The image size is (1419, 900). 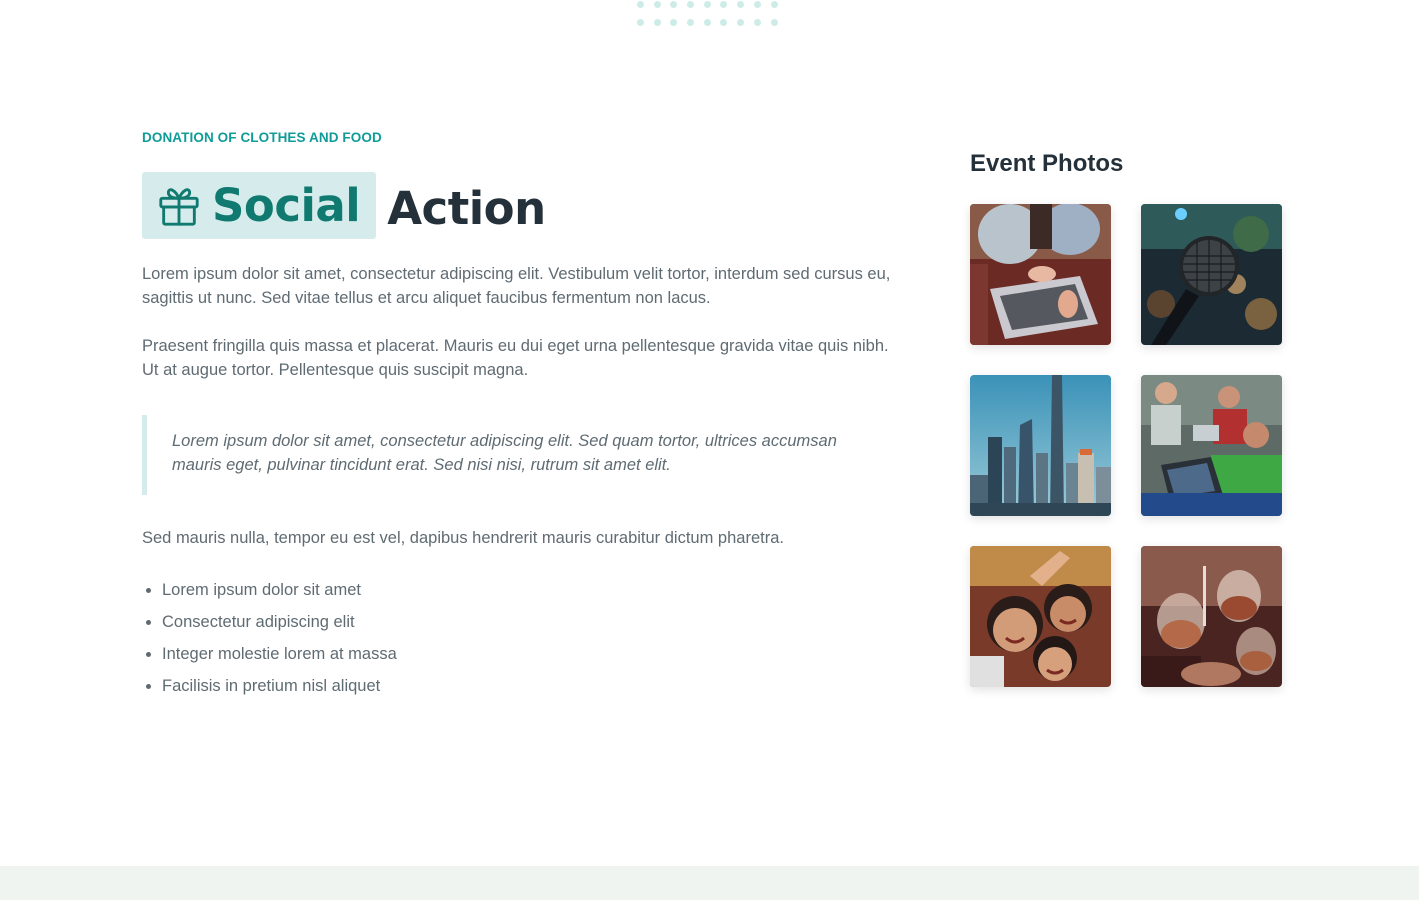 What do you see at coordinates (709, 883) in the screenshot?
I see `footer-band` at bounding box center [709, 883].